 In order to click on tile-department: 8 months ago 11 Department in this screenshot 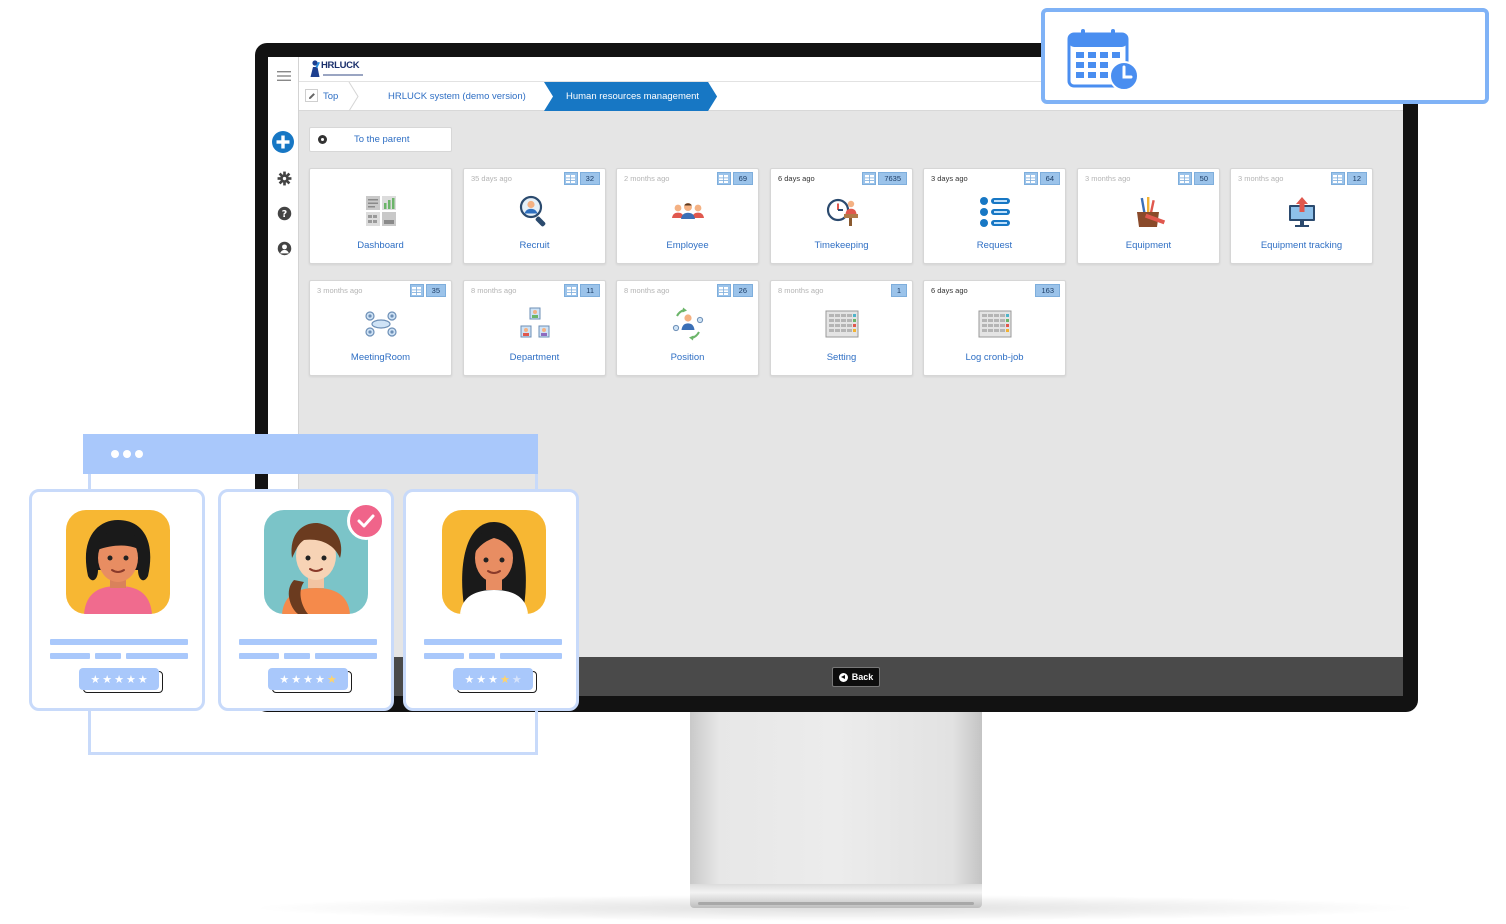, I will do `click(534, 328)`.